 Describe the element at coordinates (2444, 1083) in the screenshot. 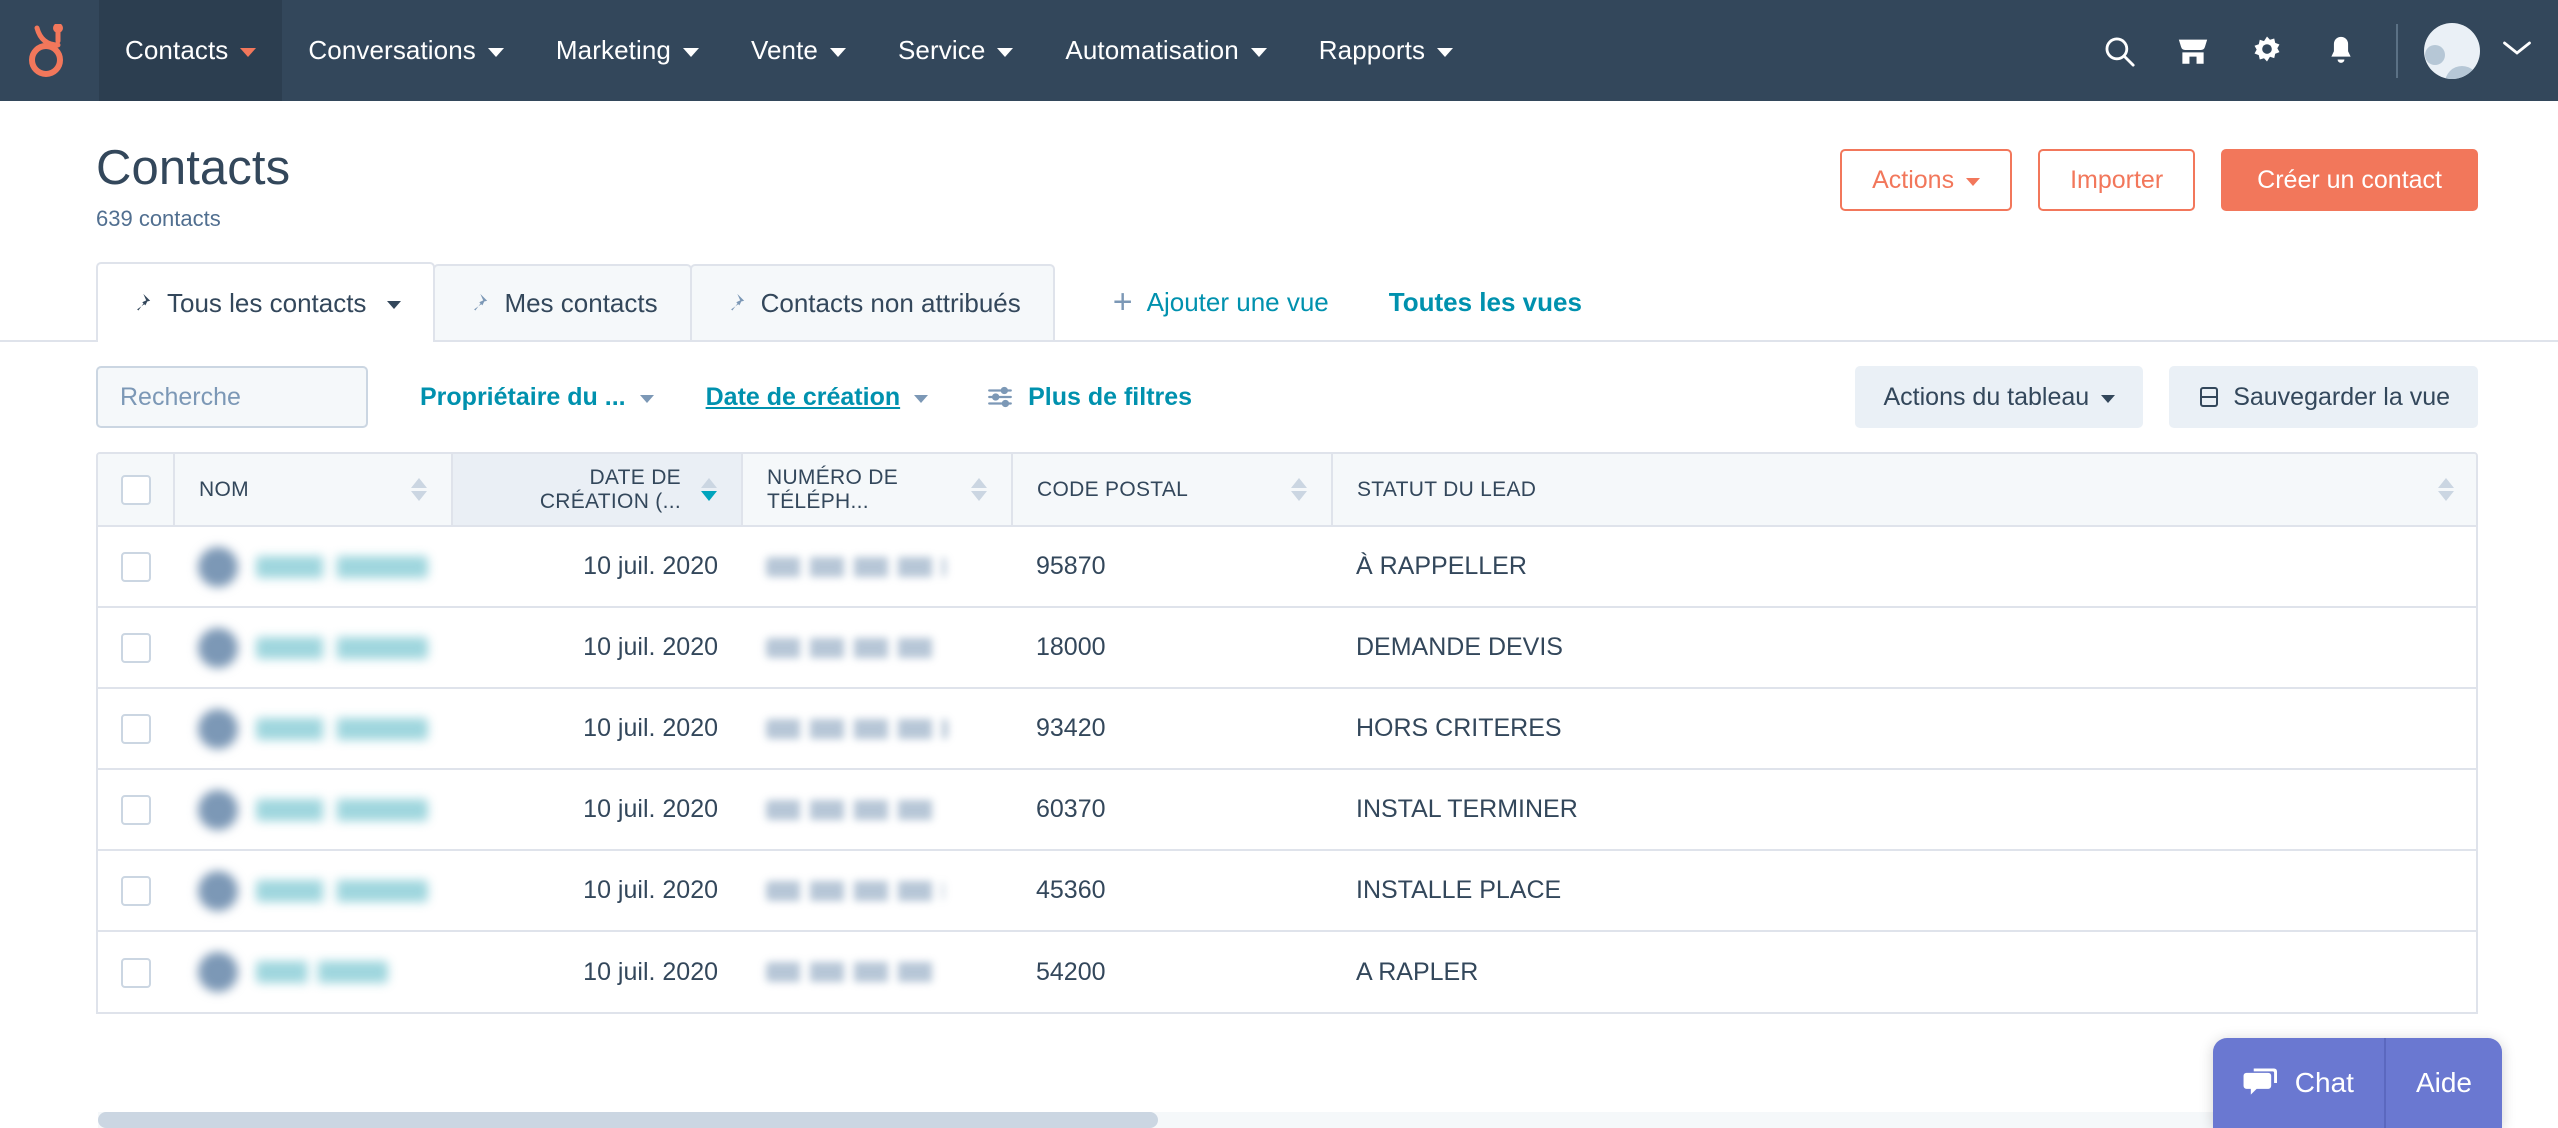

I see `help-button: Aide` at that location.